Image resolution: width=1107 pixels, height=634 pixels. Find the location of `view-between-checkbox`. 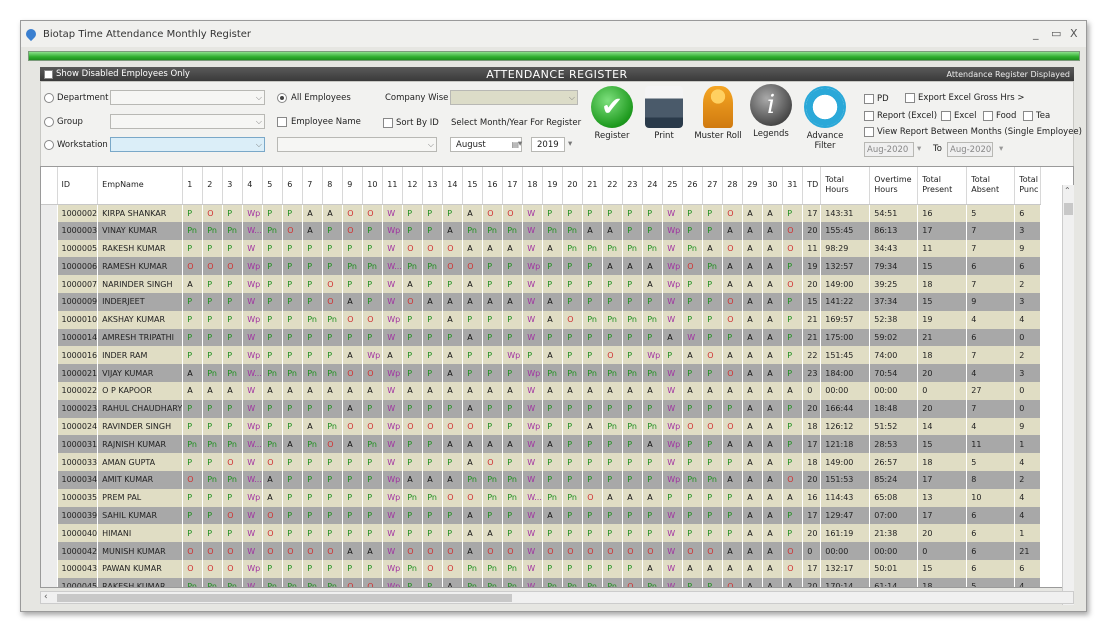

view-between-checkbox is located at coordinates (869, 132).